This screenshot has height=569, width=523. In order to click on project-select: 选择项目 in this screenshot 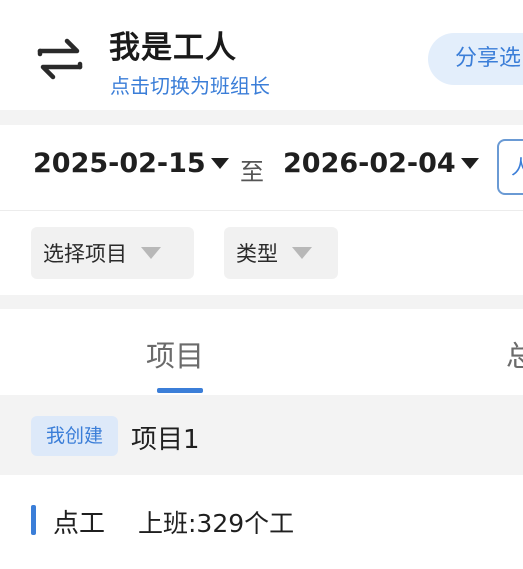, I will do `click(112, 253)`.